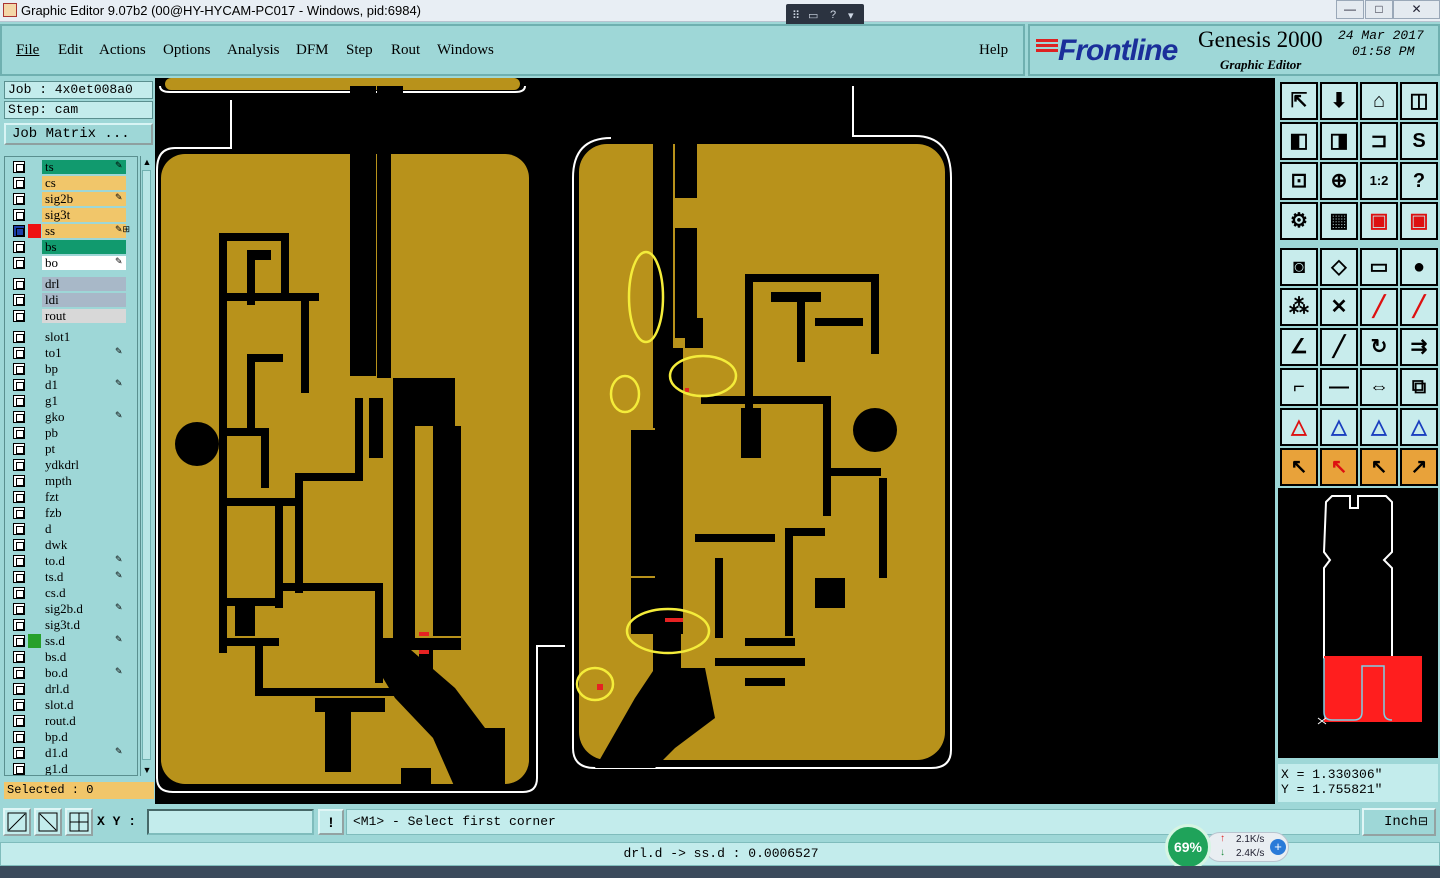 The image size is (1440, 878). What do you see at coordinates (1339, 347) in the screenshot?
I see `diagonal-button: ╱` at bounding box center [1339, 347].